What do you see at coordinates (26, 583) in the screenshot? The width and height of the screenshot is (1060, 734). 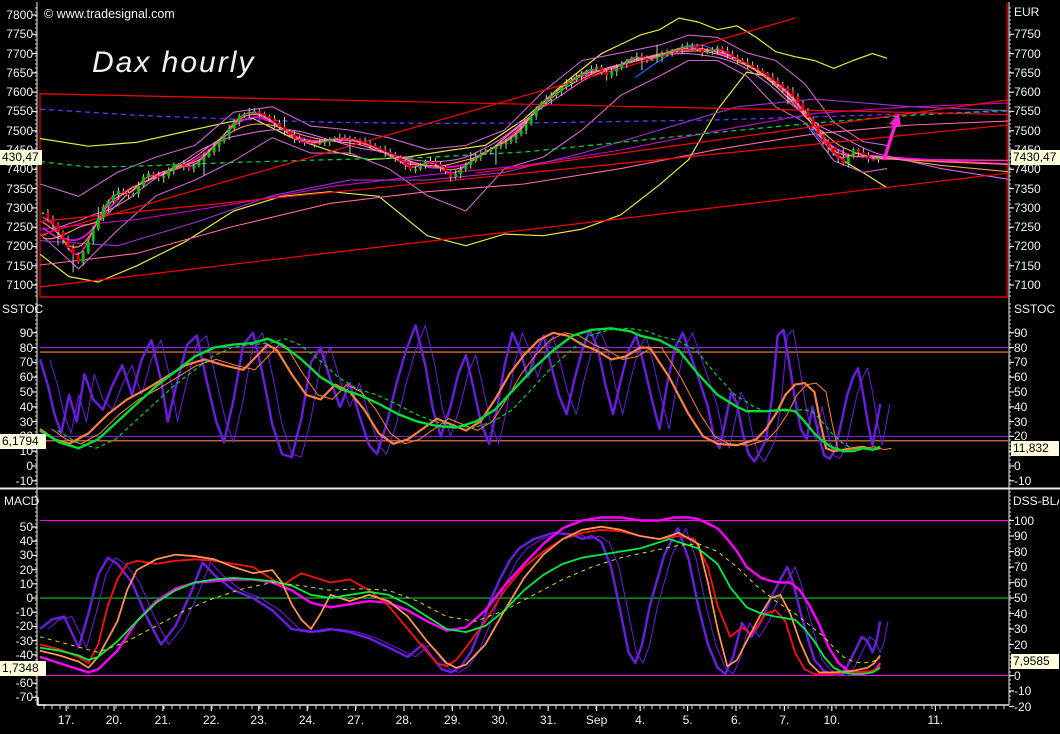 I see `y-tick-label: 10` at bounding box center [26, 583].